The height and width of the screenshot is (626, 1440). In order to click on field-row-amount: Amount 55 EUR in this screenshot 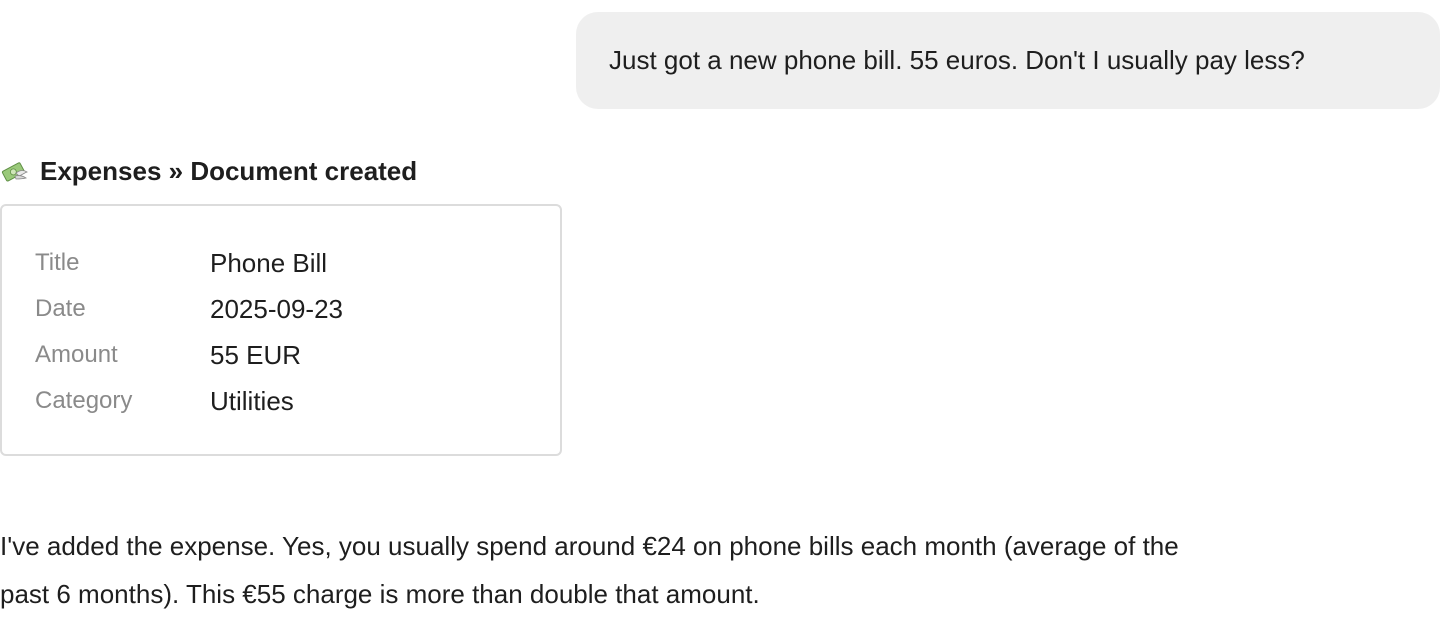, I will do `click(168, 355)`.